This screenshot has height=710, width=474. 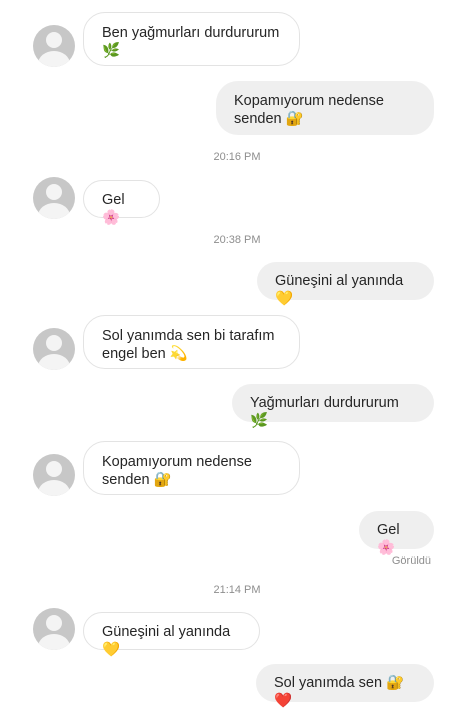 I want to click on message-bubble-incoming: Güneşini al yanında💛, so click(x=171, y=635).